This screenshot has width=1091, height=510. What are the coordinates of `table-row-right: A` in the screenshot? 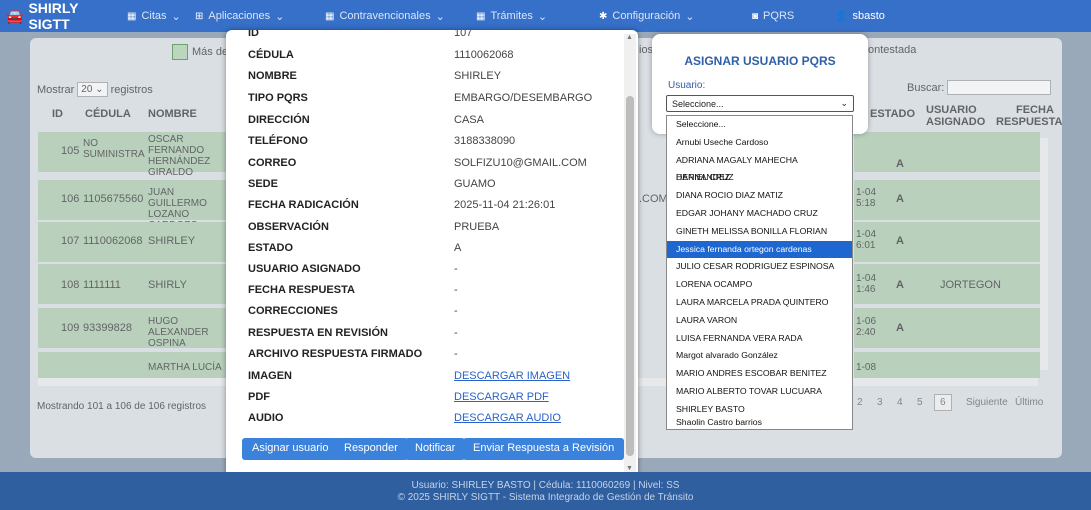 It's located at (947, 152).